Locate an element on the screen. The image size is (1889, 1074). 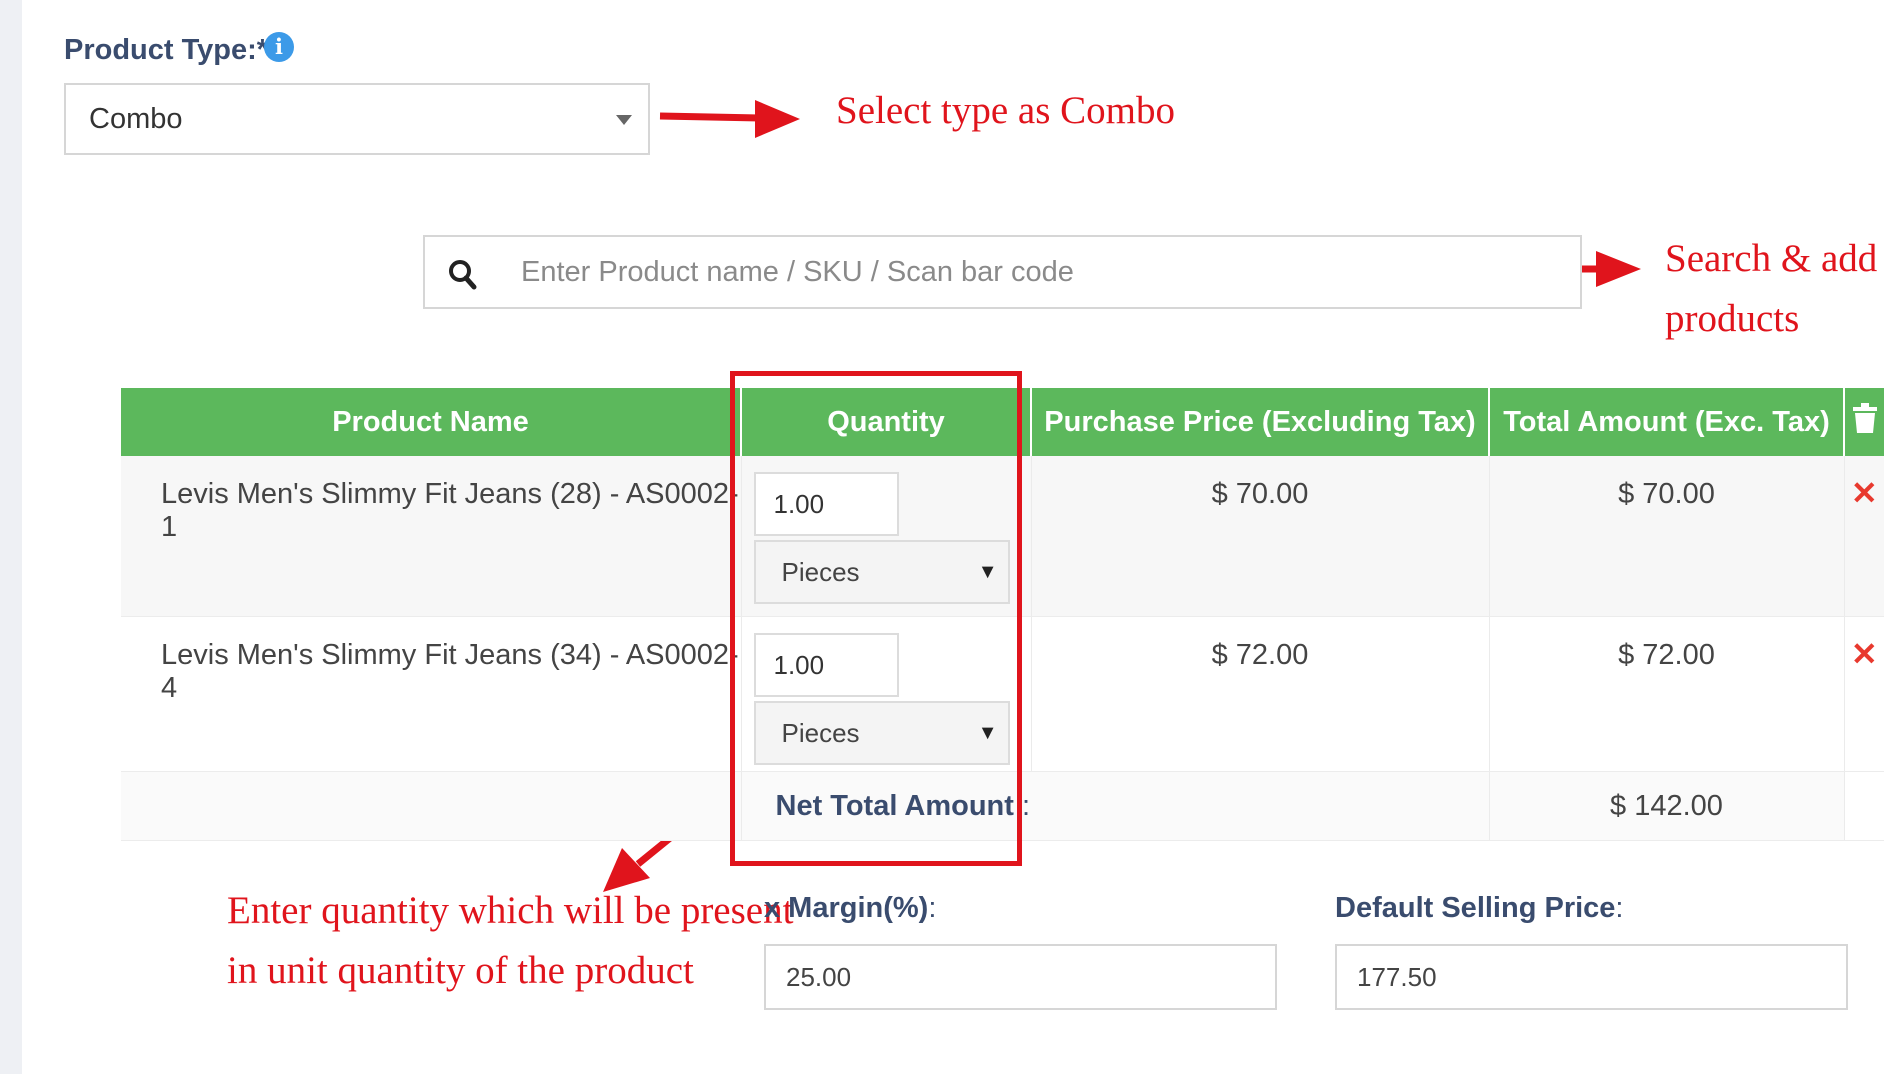
trash-icon is located at coordinates (1864, 418).